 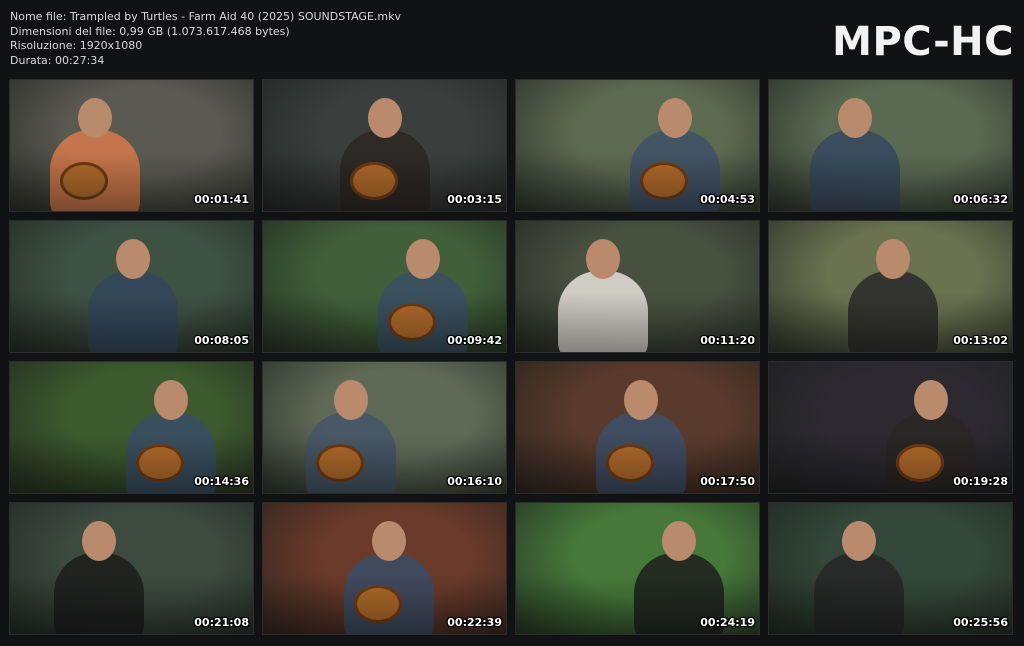 I want to click on timestamp-label: 00:13:02, so click(x=980, y=340).